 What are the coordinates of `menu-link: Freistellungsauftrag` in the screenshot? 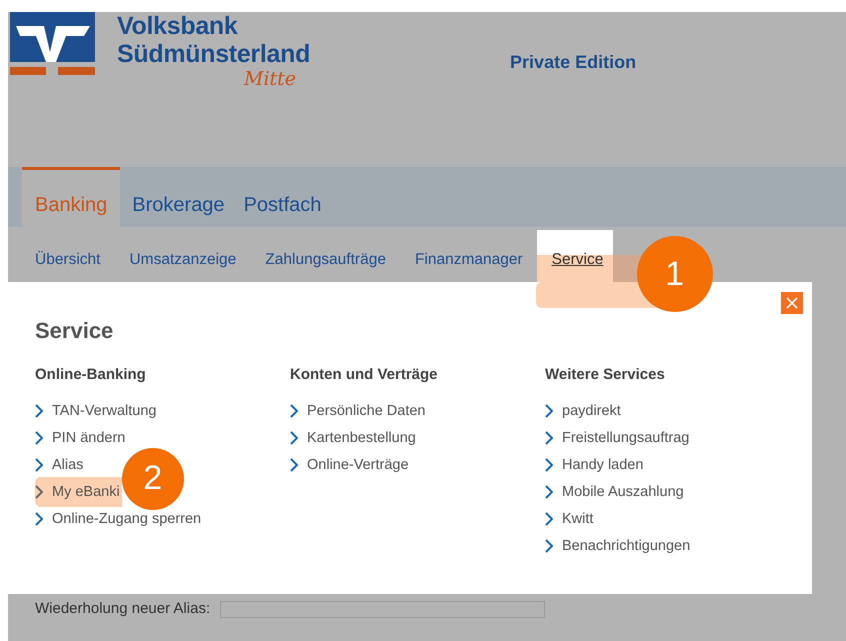 It's located at (617, 437).